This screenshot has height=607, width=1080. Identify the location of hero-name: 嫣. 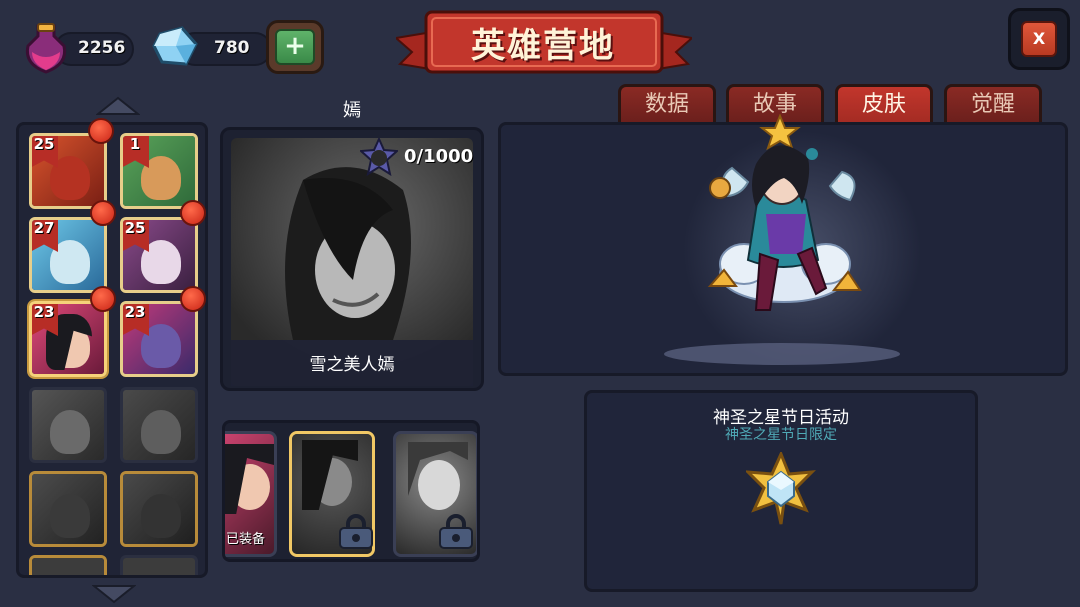
(352, 110).